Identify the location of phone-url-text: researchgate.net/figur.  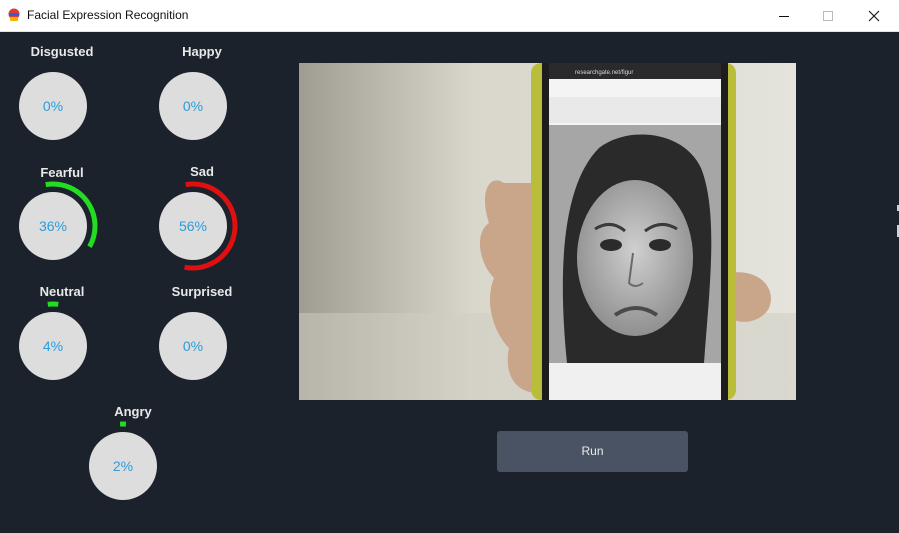
(604, 73).